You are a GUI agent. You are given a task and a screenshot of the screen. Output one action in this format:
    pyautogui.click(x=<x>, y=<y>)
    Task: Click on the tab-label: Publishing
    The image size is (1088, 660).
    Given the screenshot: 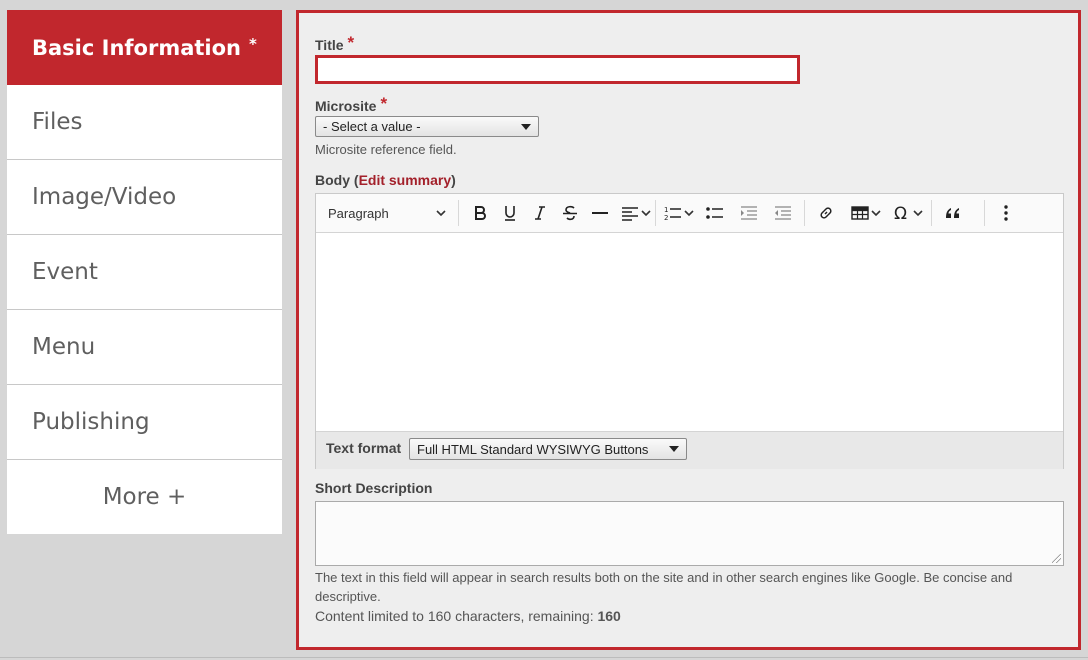 What is the action you would take?
    pyautogui.click(x=91, y=422)
    